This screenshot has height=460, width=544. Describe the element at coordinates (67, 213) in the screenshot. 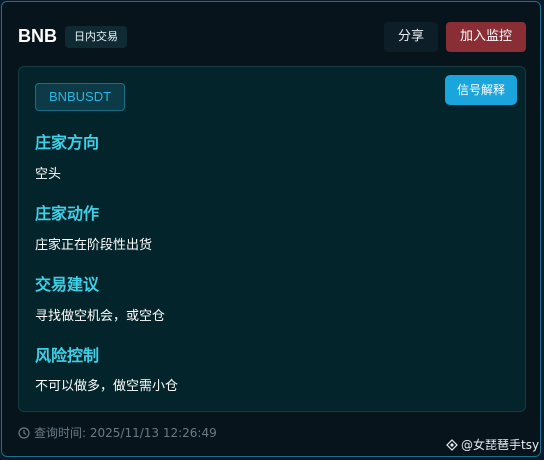

I see `section-title-action: 庄家动作` at that location.